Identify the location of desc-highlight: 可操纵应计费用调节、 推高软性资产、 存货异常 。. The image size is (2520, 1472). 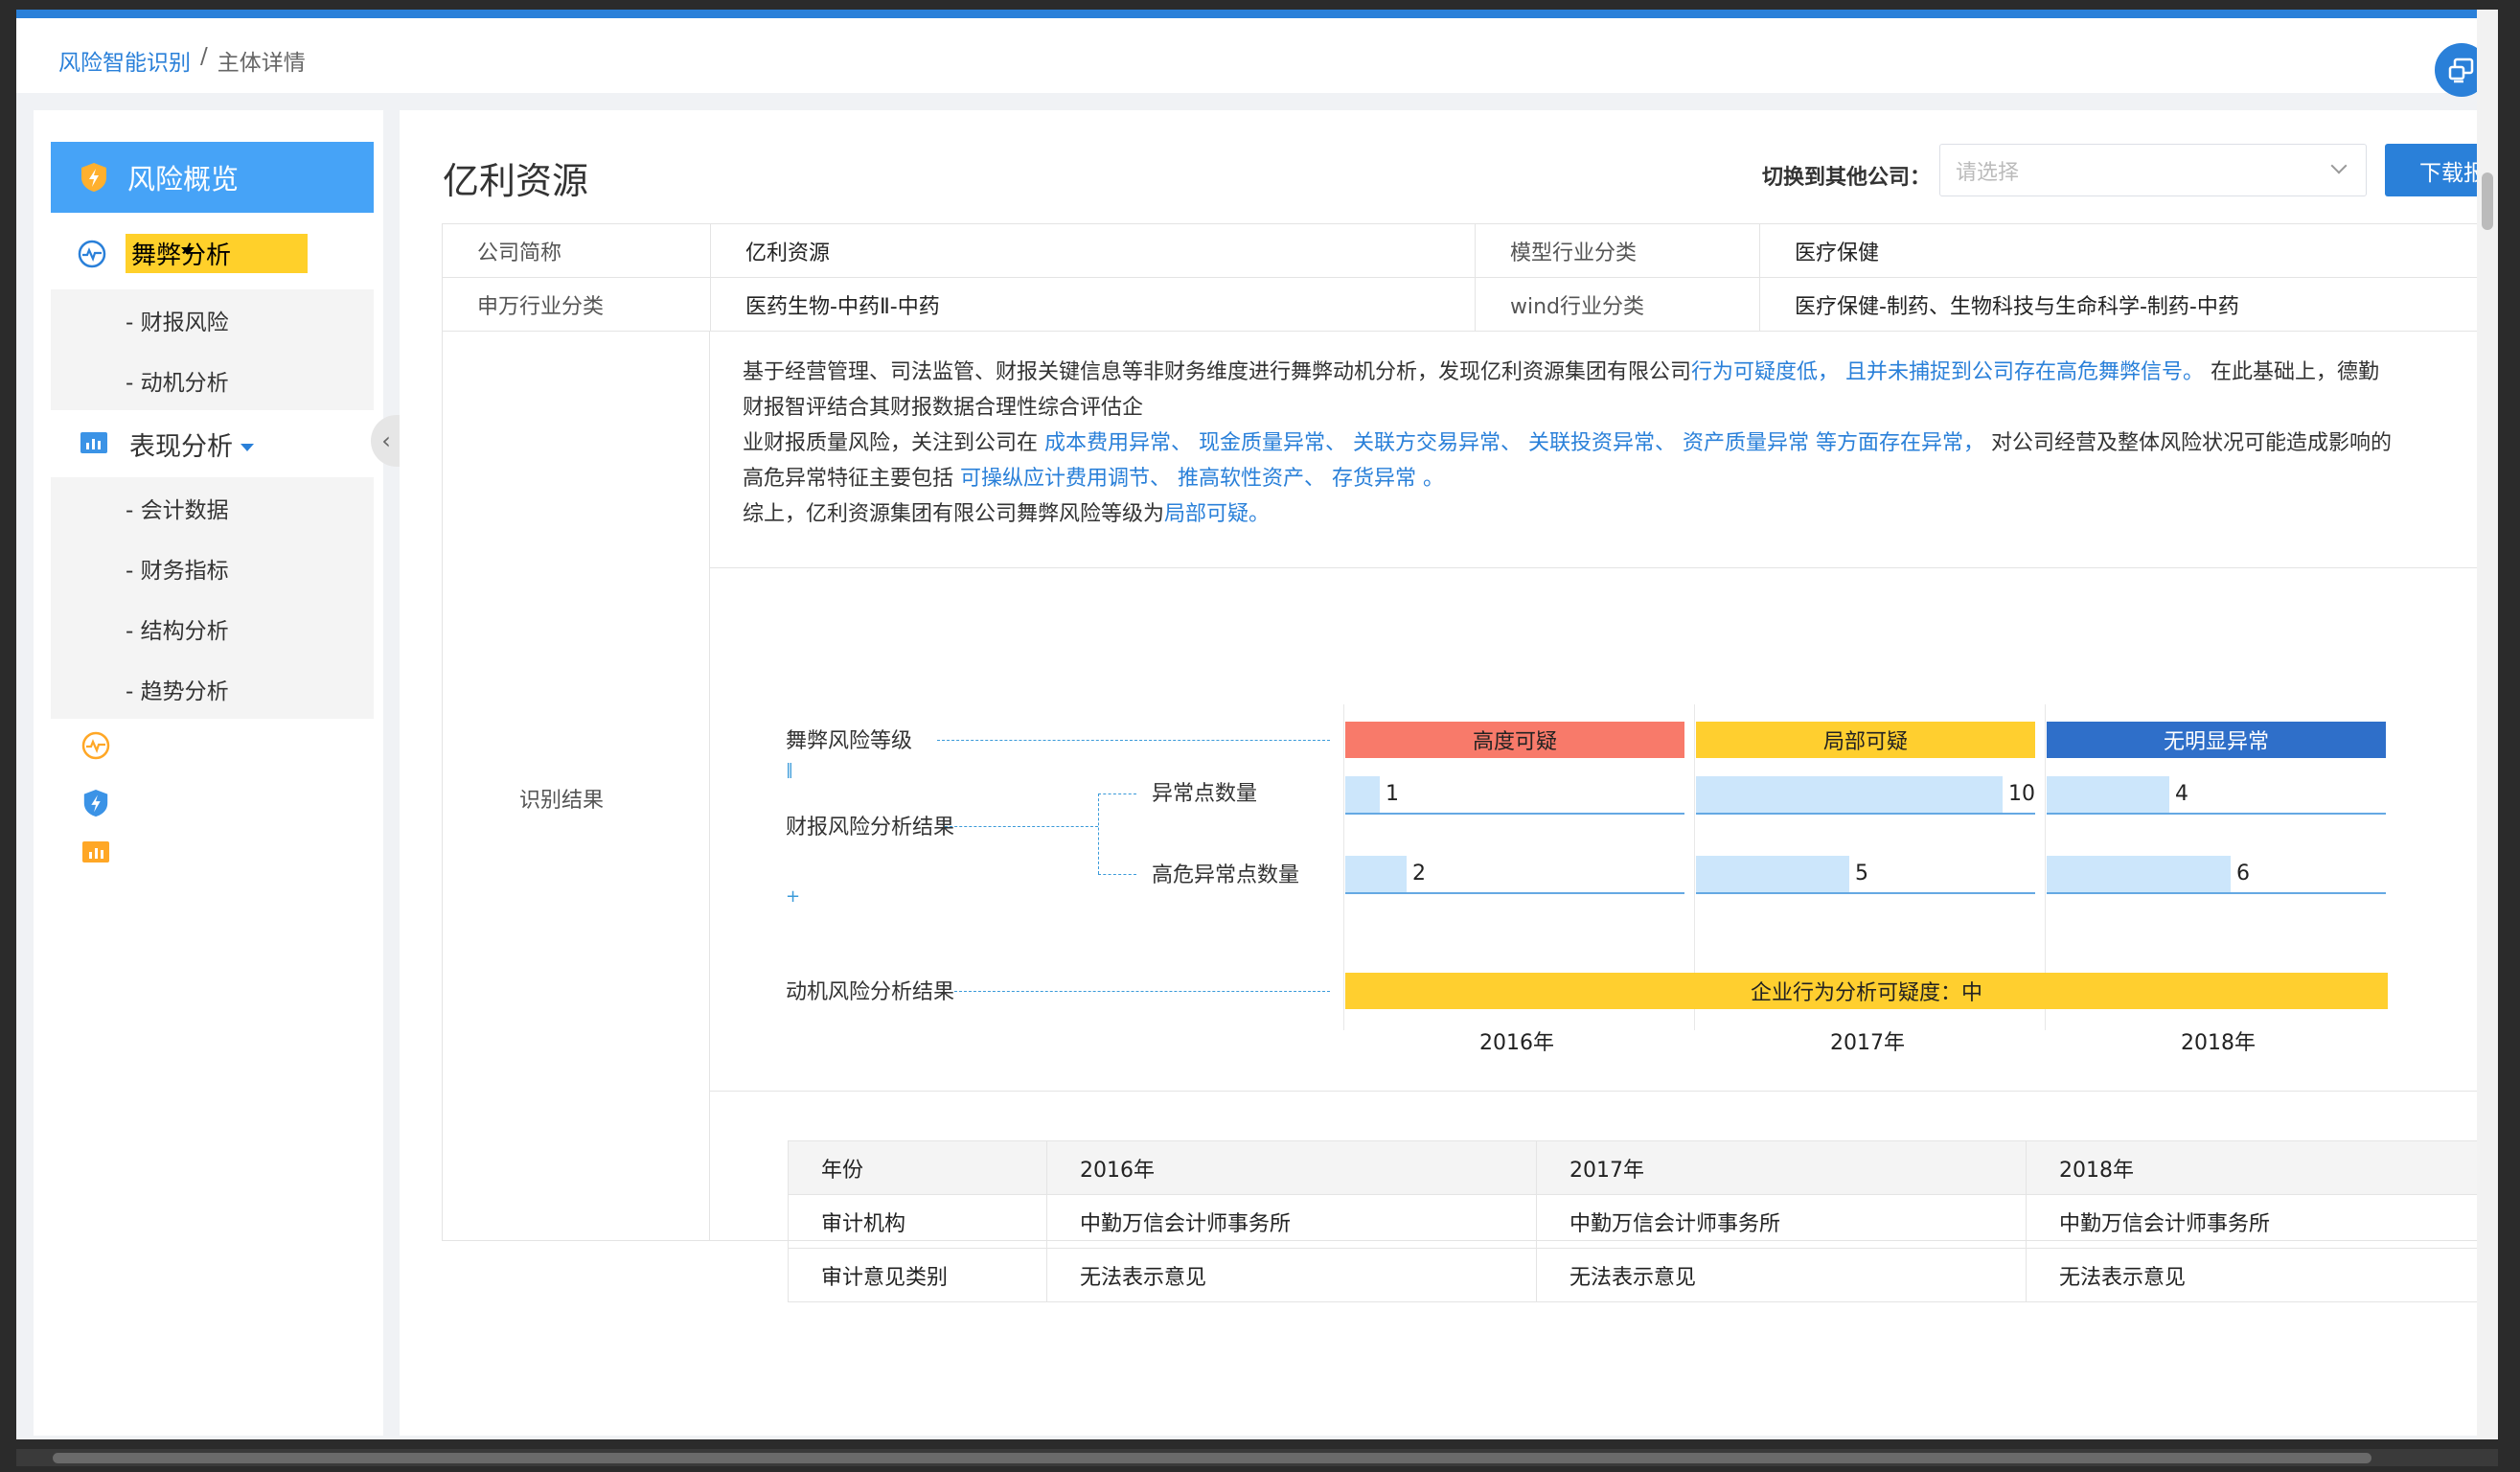
(1202, 479).